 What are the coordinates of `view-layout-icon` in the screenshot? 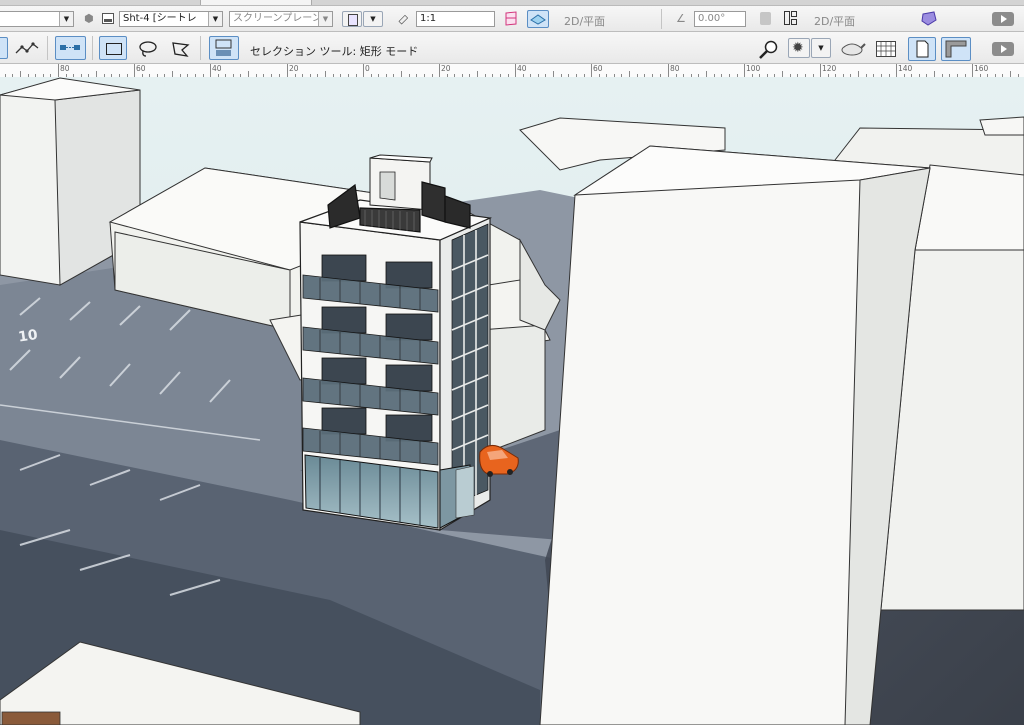 It's located at (790, 18).